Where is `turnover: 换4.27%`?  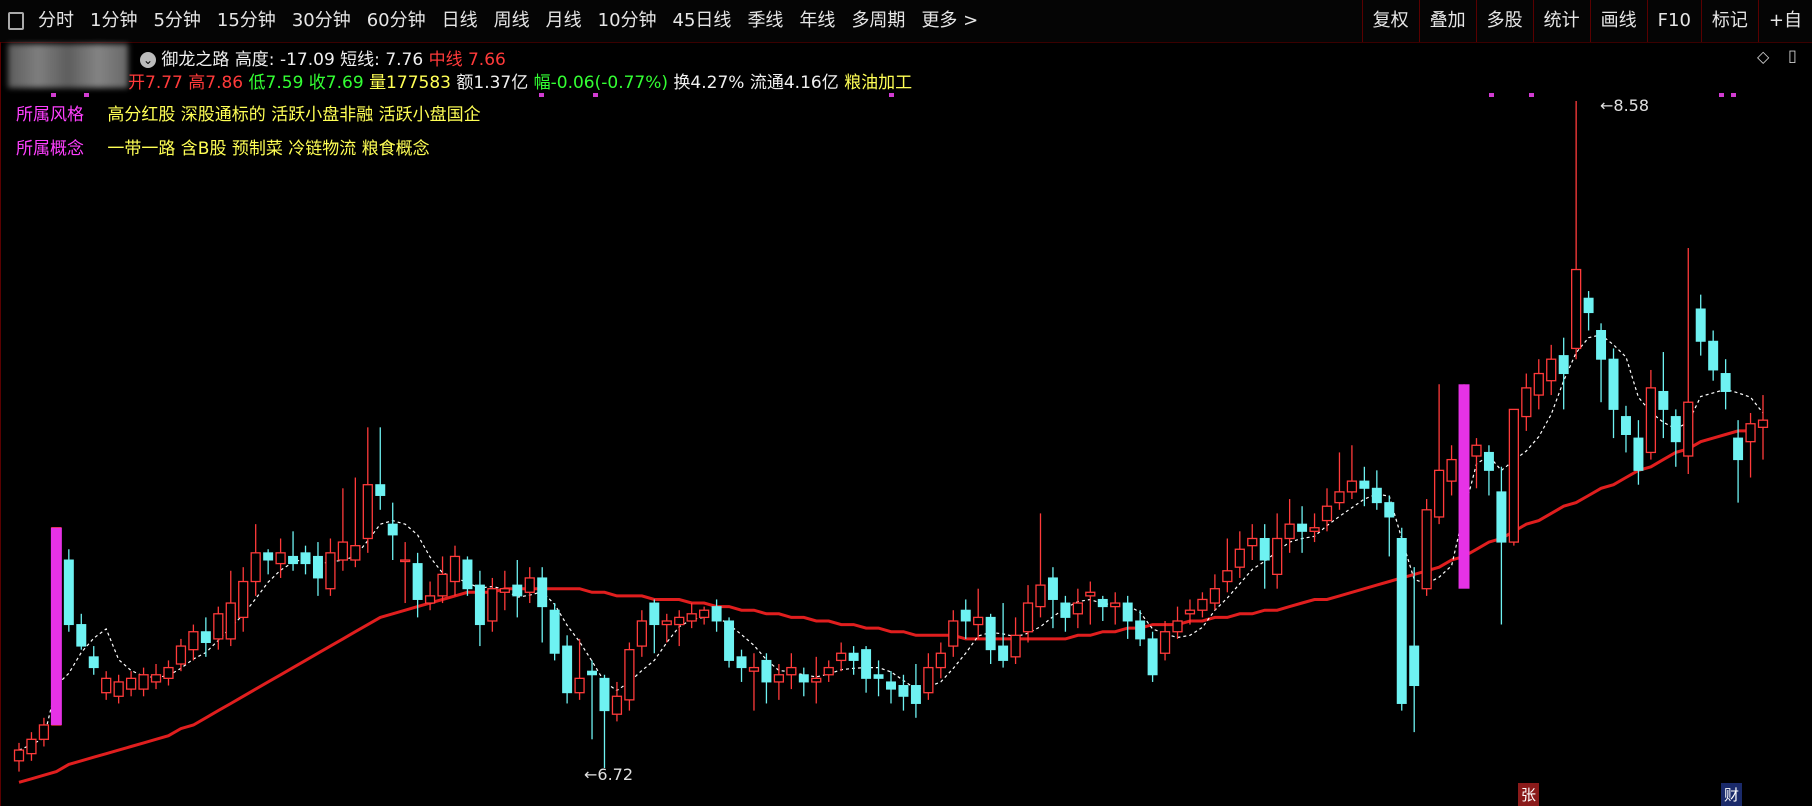 turnover: 换4.27% is located at coordinates (709, 83).